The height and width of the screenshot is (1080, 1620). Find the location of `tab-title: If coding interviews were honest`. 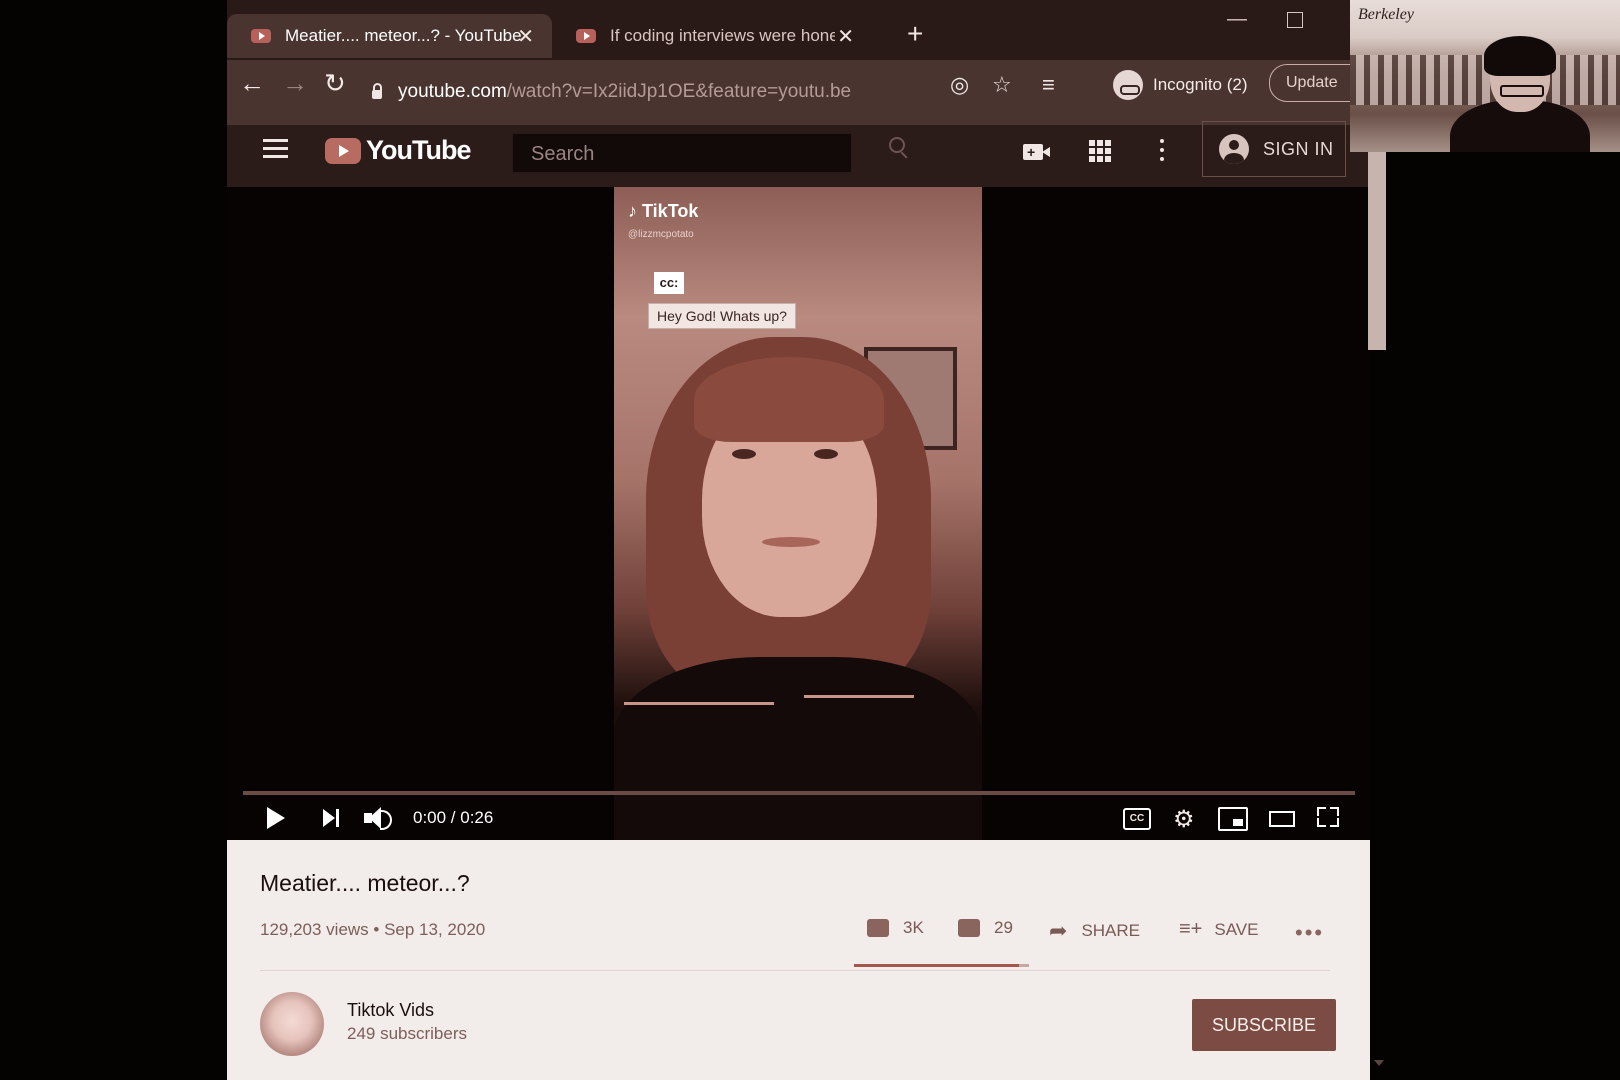

tab-title: If coding interviews were honest is located at coordinates (722, 35).